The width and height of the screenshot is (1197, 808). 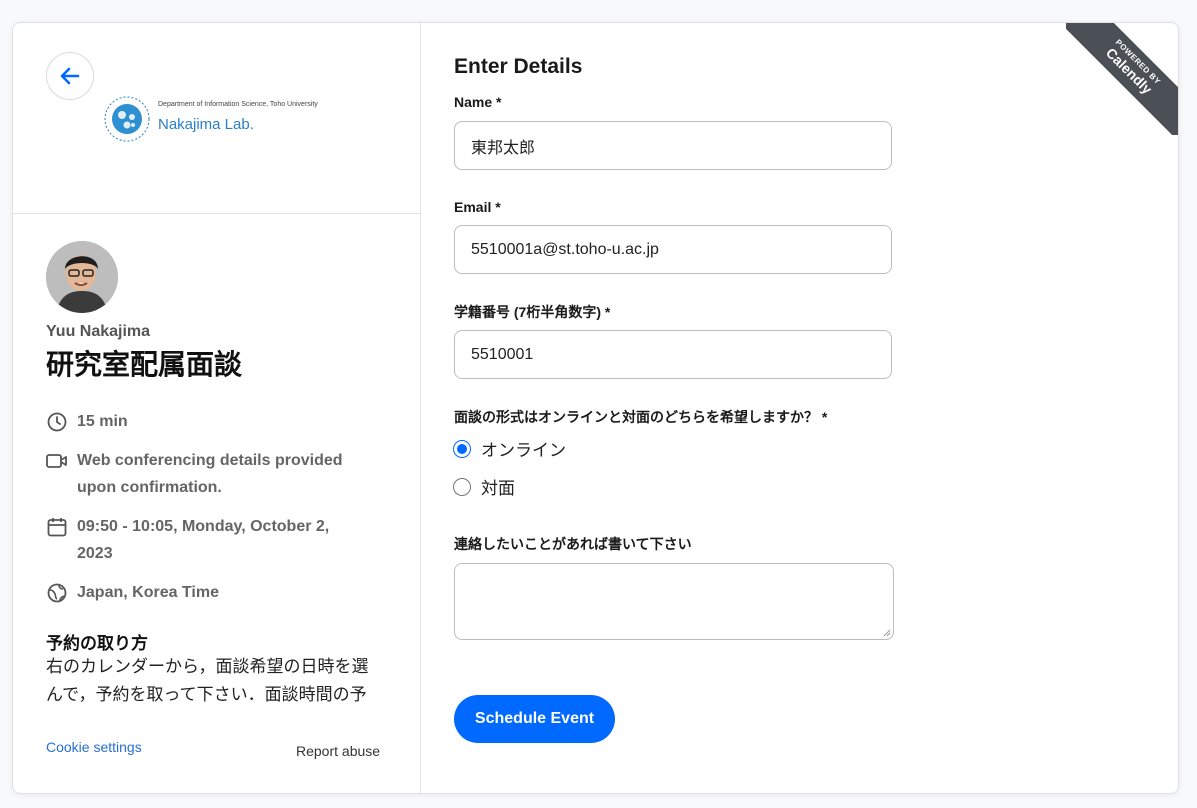 What do you see at coordinates (518, 66) in the screenshot?
I see `form-title: Enter Details` at bounding box center [518, 66].